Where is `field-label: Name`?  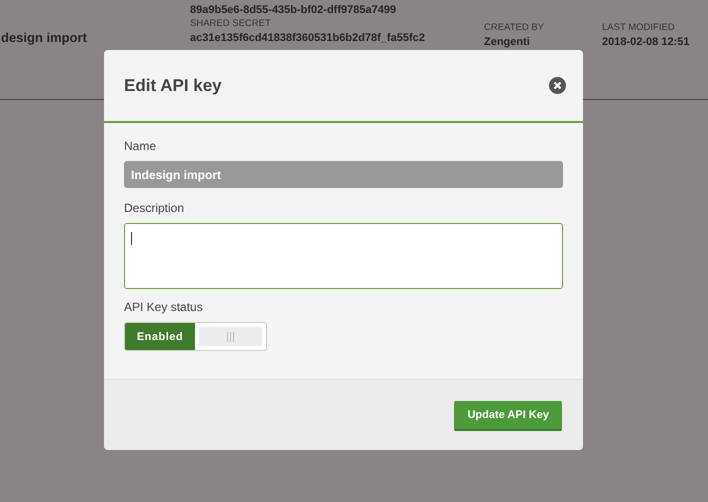 field-label: Name is located at coordinates (141, 146).